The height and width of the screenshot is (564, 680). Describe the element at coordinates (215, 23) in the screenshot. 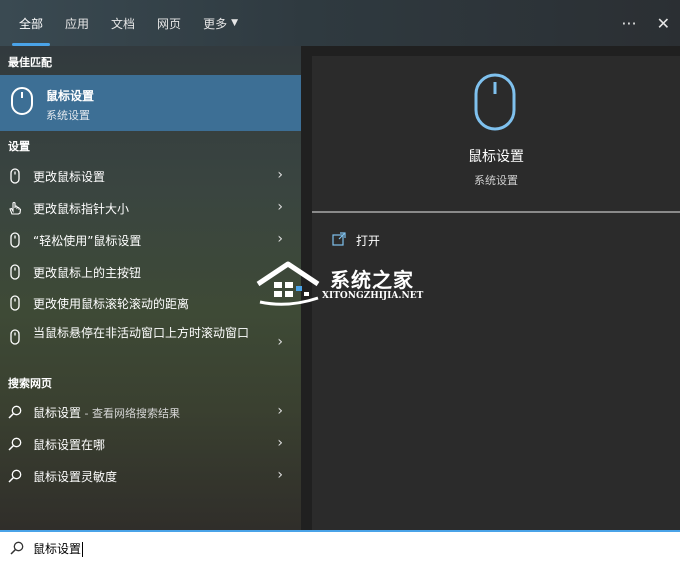

I see `tab-label: 更多` at that location.